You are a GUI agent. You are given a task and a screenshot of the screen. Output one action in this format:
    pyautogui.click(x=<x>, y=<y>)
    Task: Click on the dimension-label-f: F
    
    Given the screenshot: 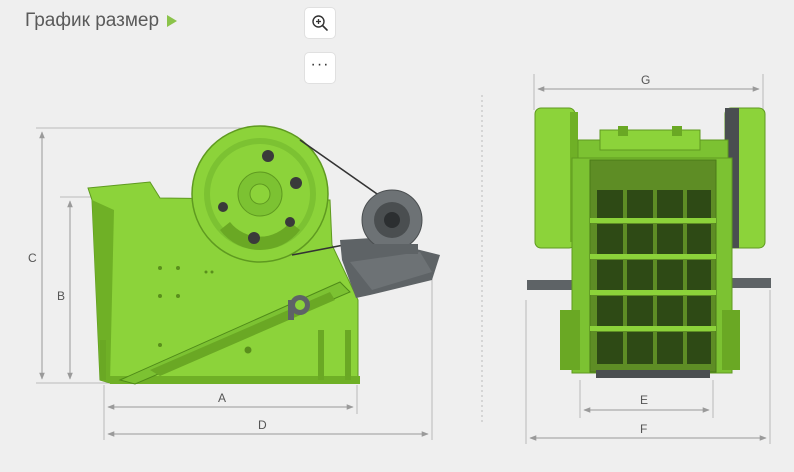 What is the action you would take?
    pyautogui.click(x=643, y=429)
    